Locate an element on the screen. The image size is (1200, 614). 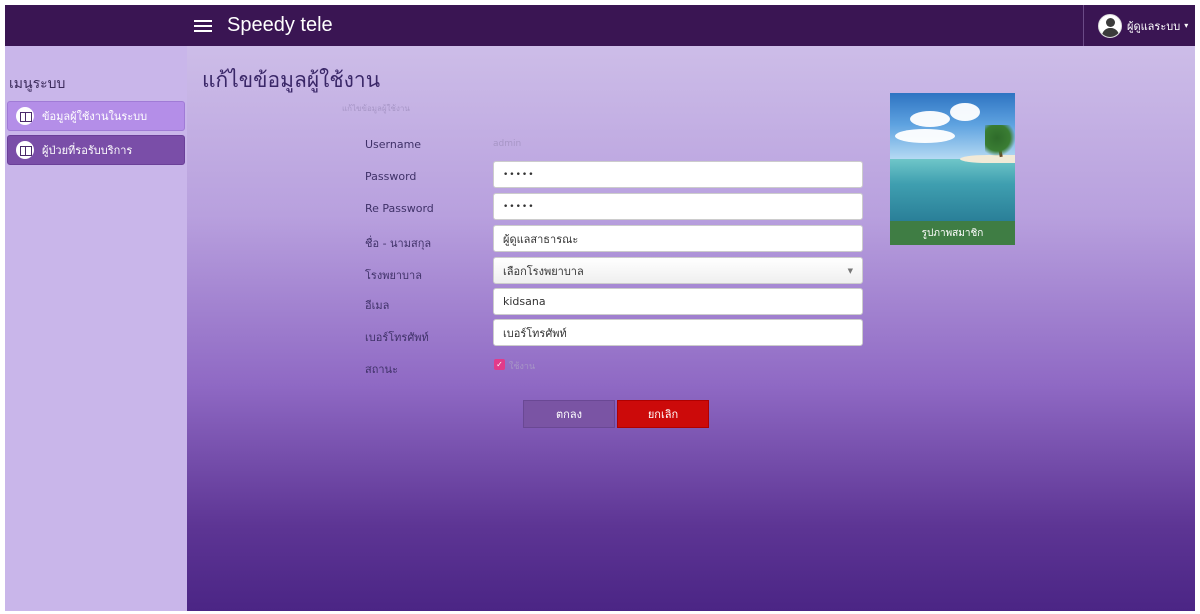
username-value: admin is located at coordinates (507, 144).